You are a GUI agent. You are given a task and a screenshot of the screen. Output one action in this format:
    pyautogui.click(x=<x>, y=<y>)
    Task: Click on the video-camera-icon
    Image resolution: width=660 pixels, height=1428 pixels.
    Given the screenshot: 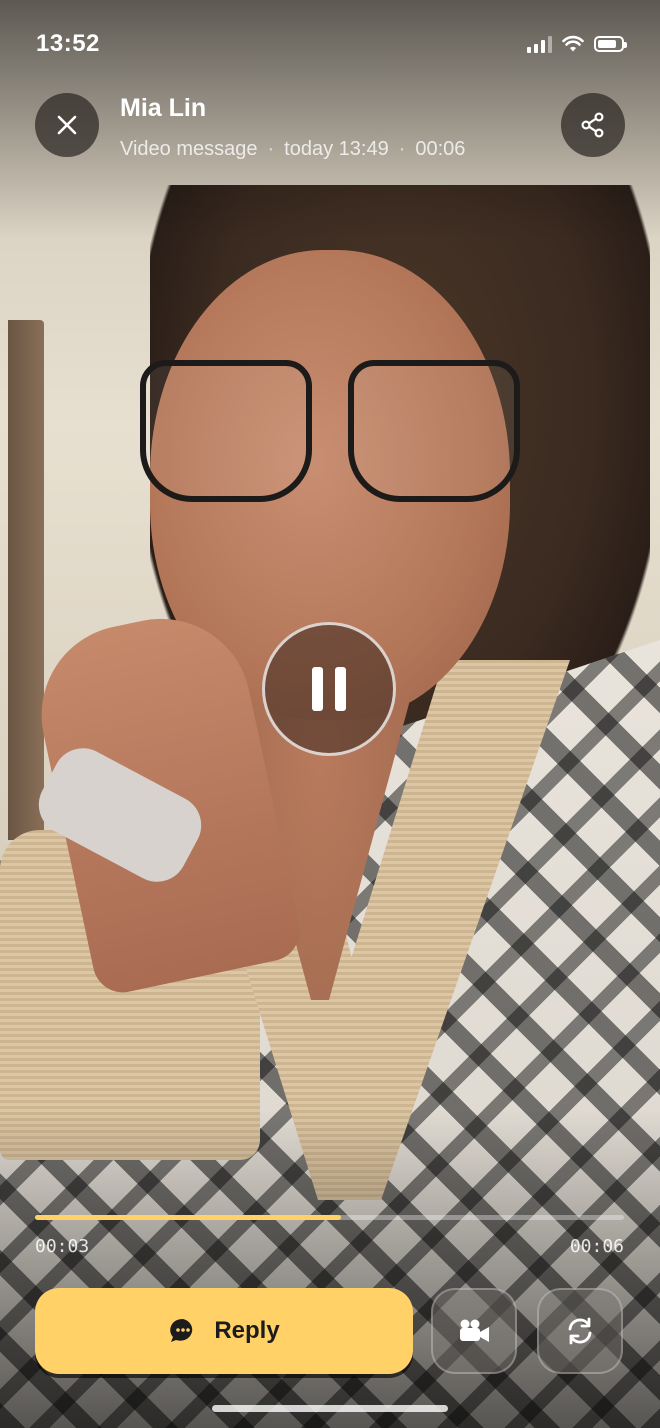 What is the action you would take?
    pyautogui.click(x=474, y=1330)
    